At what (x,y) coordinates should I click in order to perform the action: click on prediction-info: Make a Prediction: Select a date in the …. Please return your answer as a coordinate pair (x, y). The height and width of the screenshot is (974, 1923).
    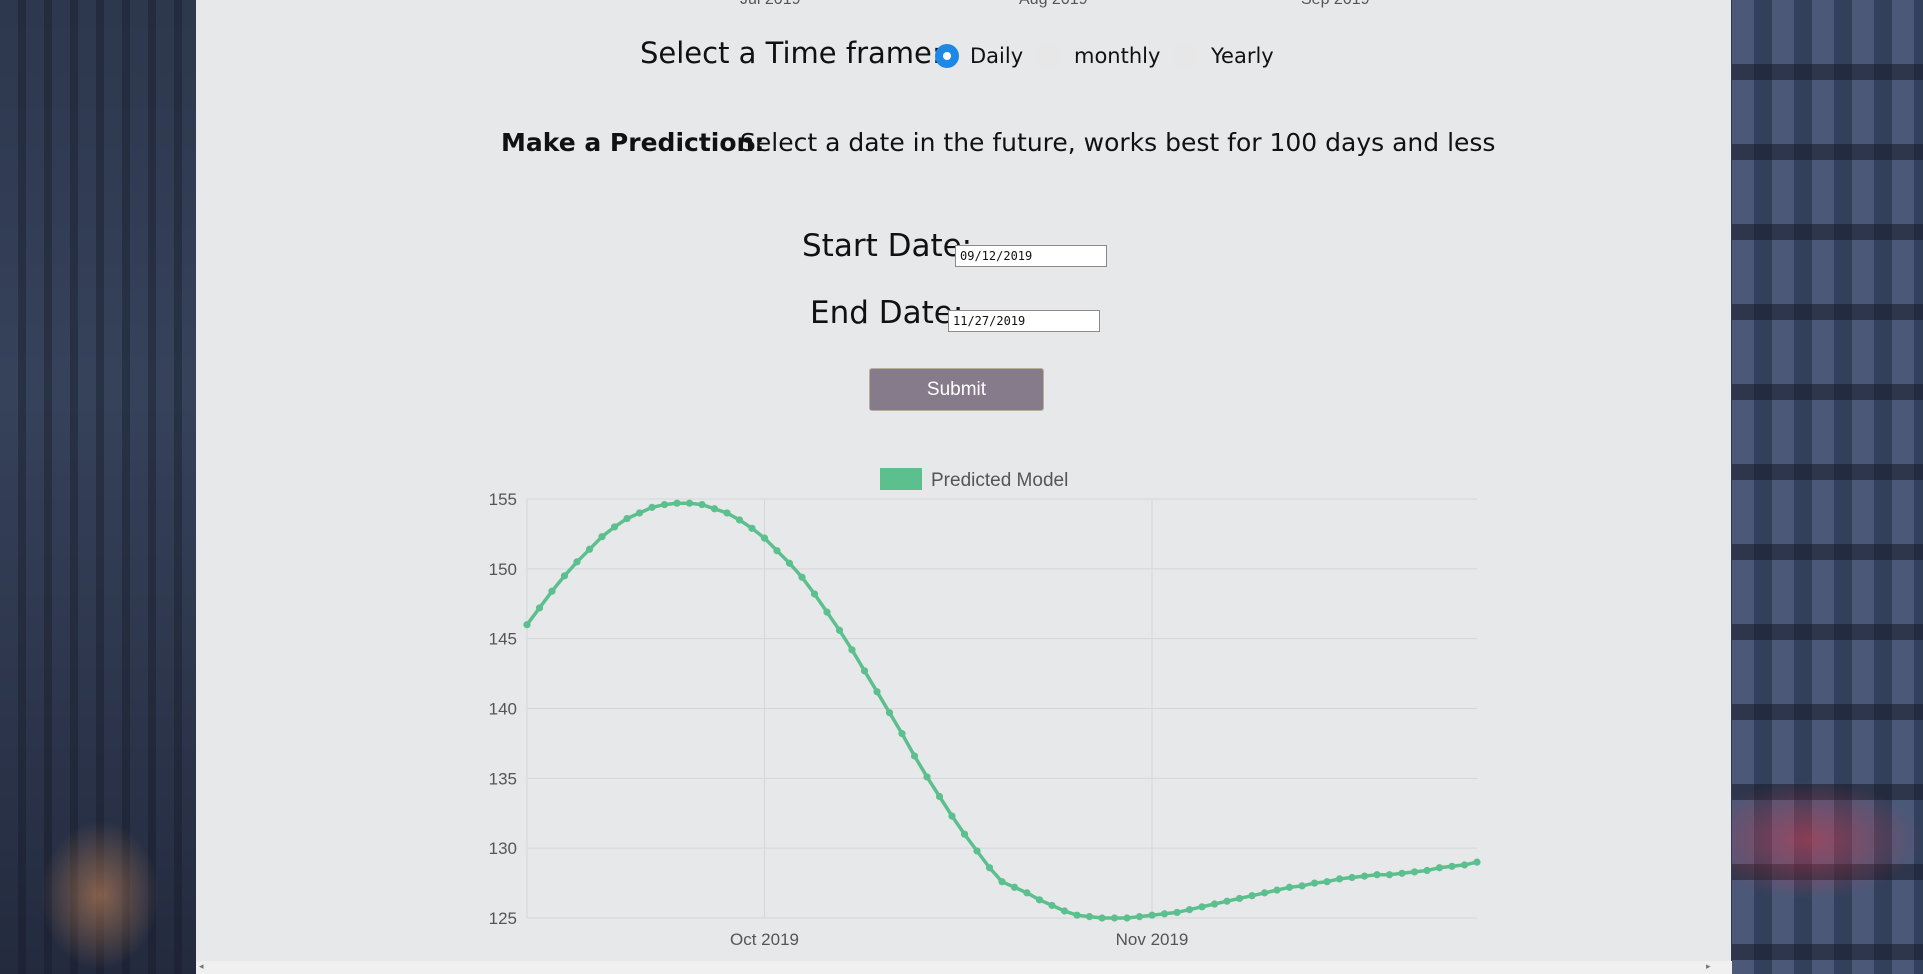
    Looking at the image, I should click on (963, 148).